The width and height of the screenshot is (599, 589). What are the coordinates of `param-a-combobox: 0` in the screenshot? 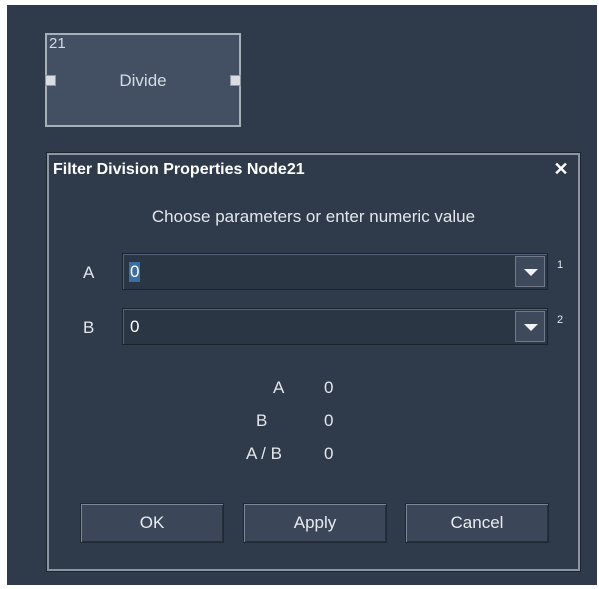 It's located at (335, 271).